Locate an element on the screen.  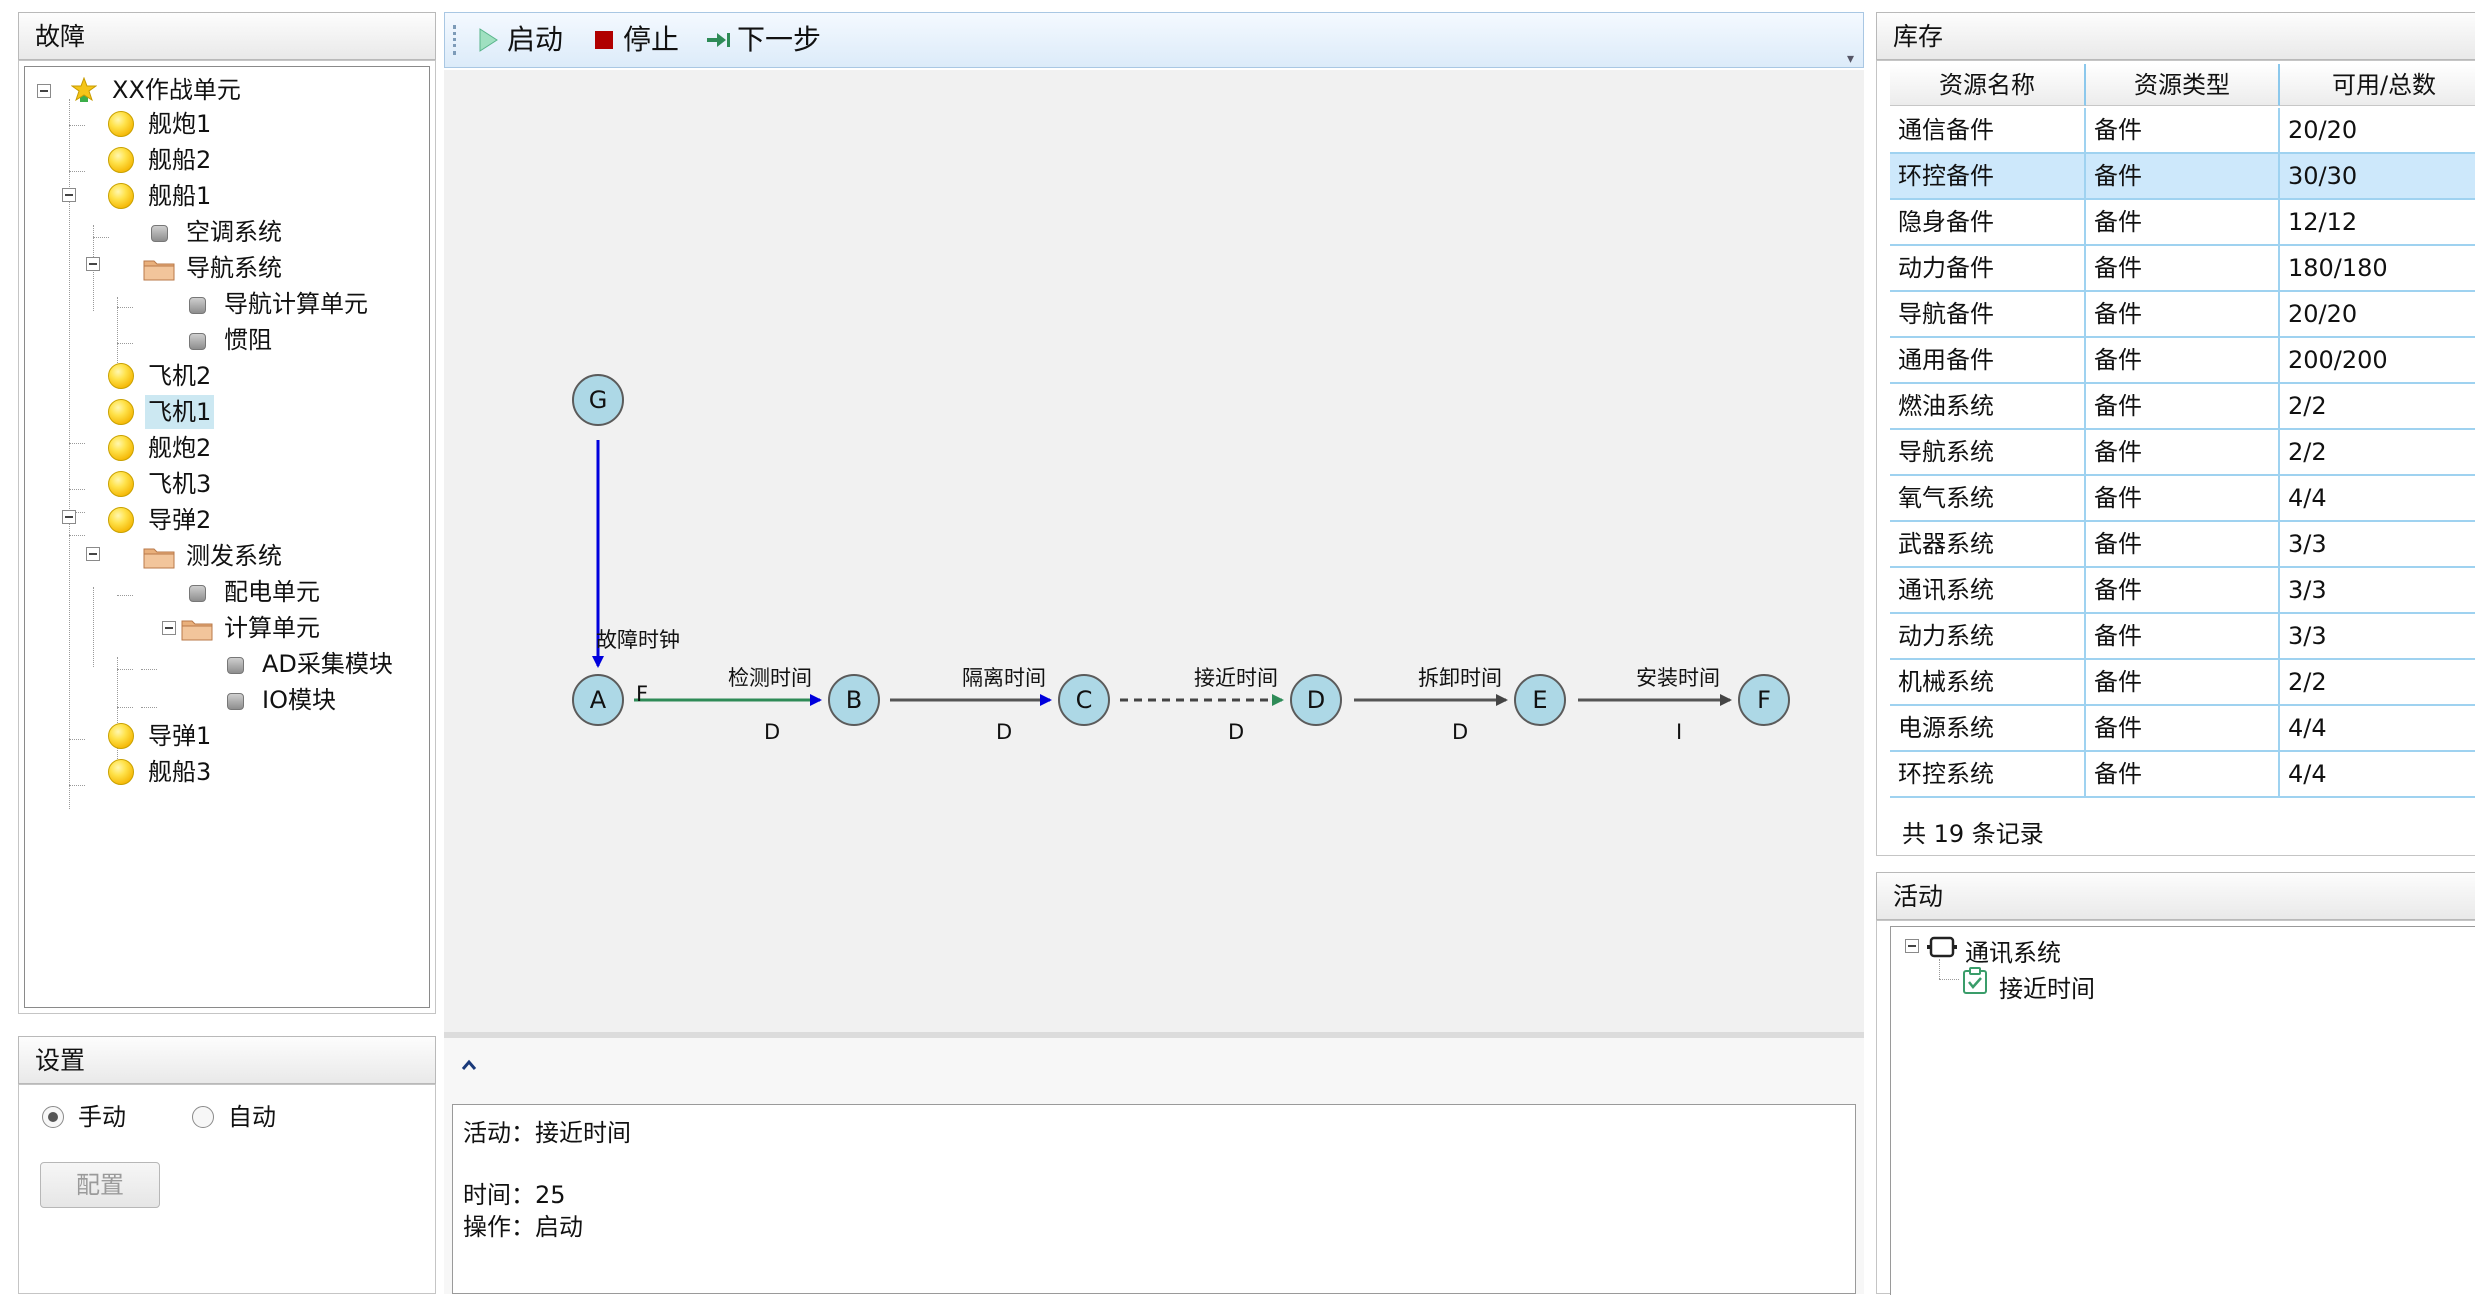
config-button: 配置 is located at coordinates (100, 1185).